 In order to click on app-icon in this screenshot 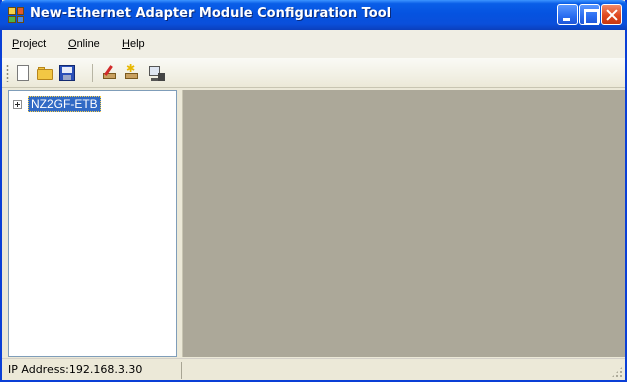, I will do `click(16, 15)`.